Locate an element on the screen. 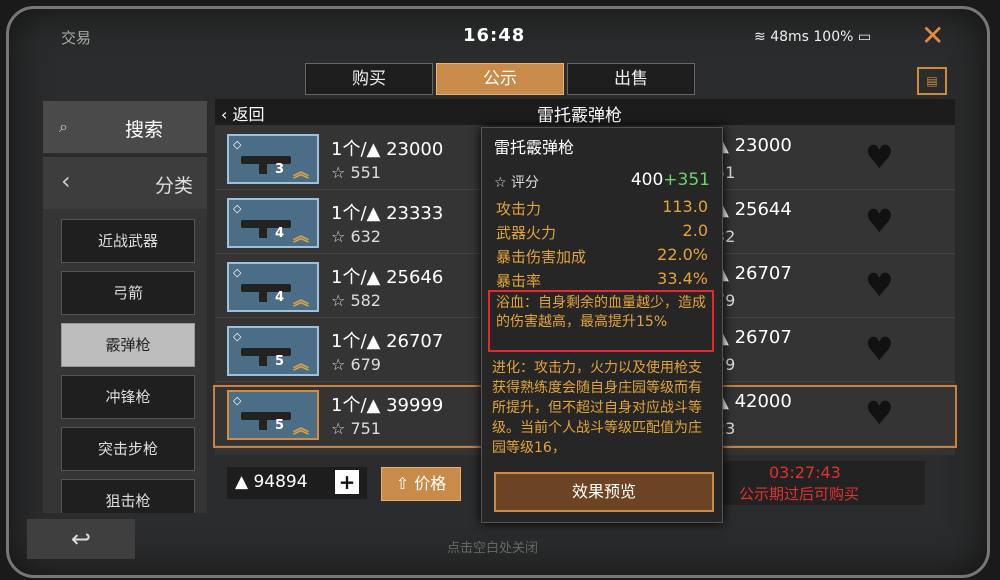 Image resolution: width=1000 pixels, height=580 pixels. category-button: ‹ 分类 is located at coordinates (125, 183).